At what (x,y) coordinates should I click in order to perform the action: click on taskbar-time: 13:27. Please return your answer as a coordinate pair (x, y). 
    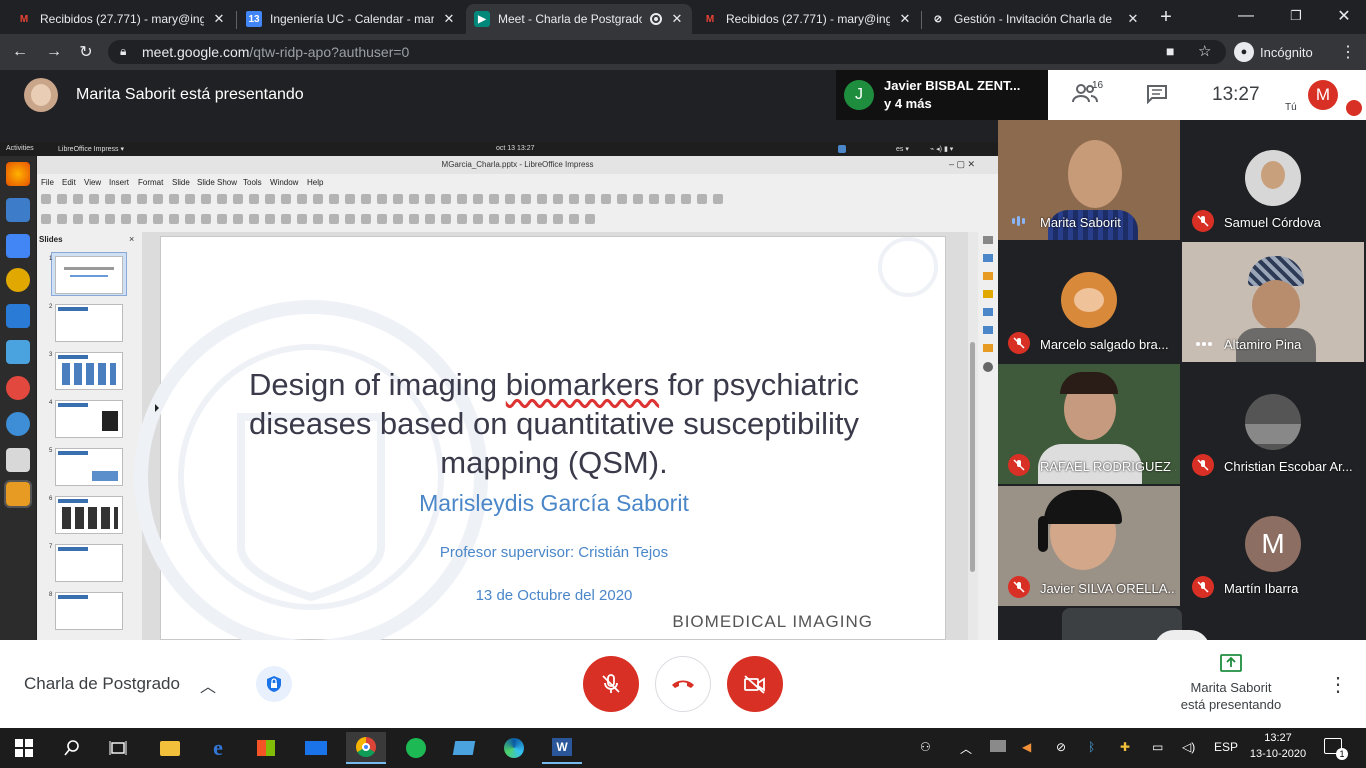
    Looking at the image, I should click on (1278, 738).